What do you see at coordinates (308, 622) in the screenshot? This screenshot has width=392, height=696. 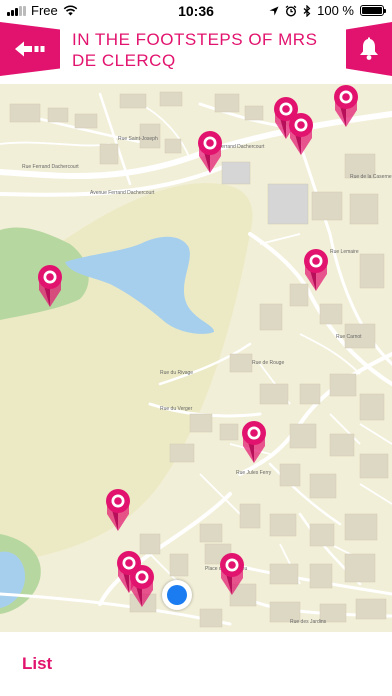 I see `street-label: Rue des Jardins` at bounding box center [308, 622].